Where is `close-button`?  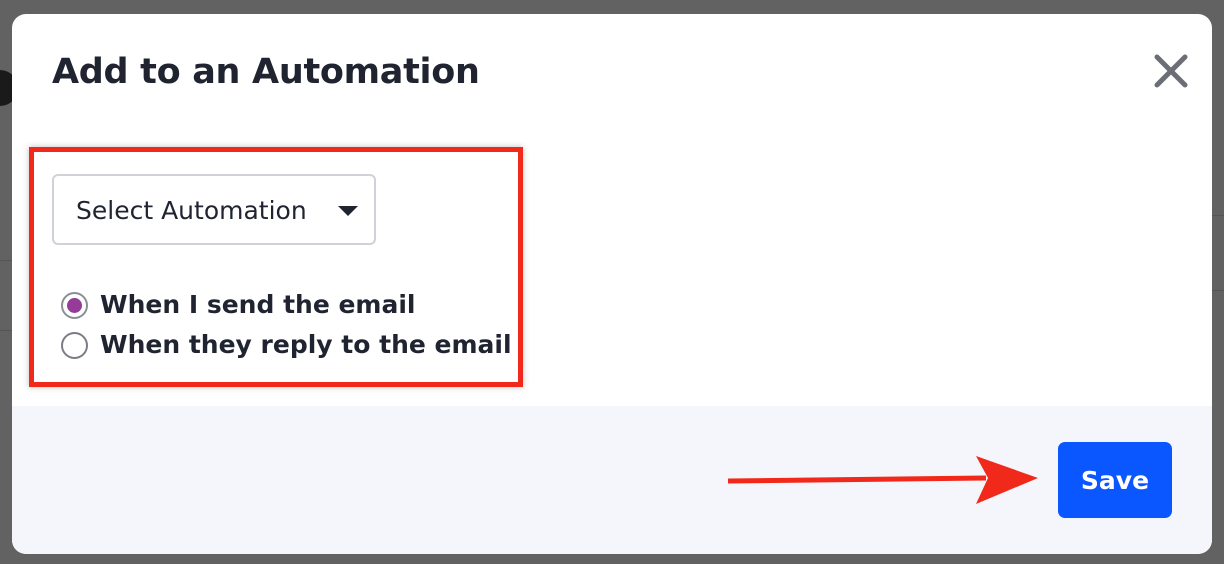 close-button is located at coordinates (1171, 71).